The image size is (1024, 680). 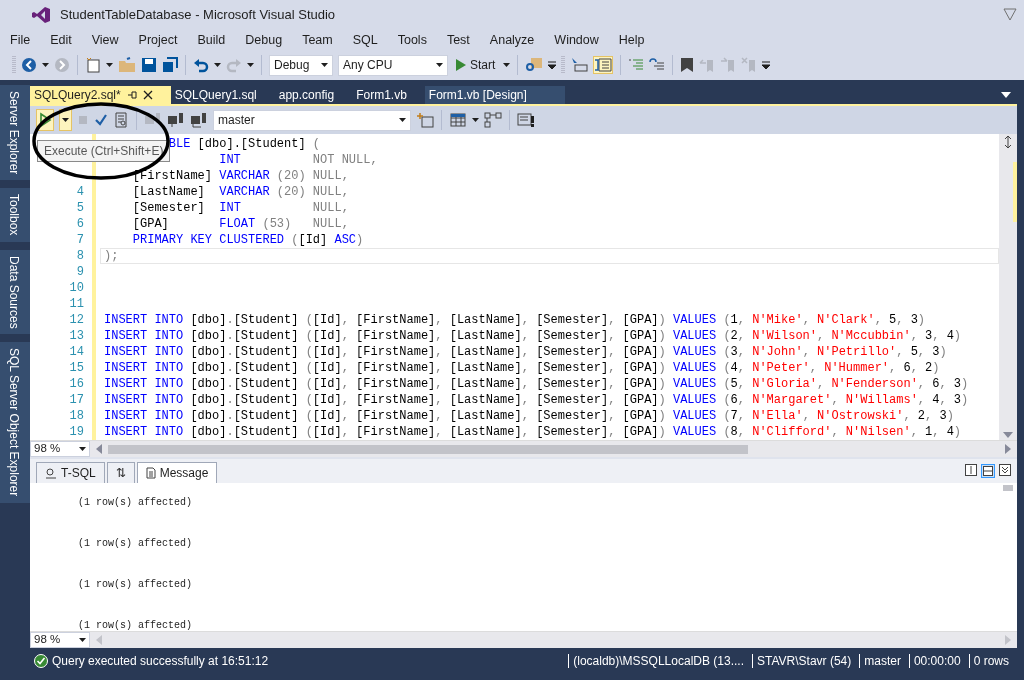 I want to click on new-item-icon, so click(x=93, y=65).